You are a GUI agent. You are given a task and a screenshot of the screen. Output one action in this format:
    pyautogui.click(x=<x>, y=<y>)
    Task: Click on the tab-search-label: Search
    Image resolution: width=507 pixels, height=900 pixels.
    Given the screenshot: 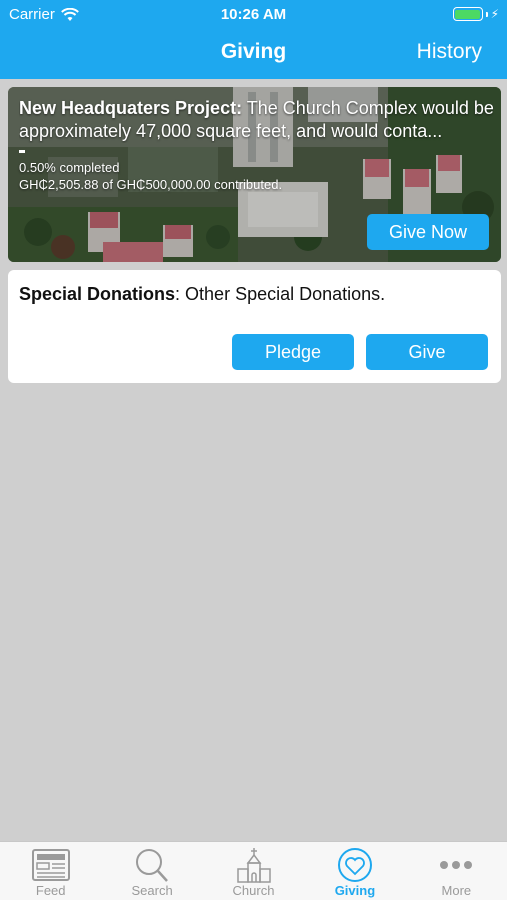 What is the action you would take?
    pyautogui.click(x=152, y=890)
    